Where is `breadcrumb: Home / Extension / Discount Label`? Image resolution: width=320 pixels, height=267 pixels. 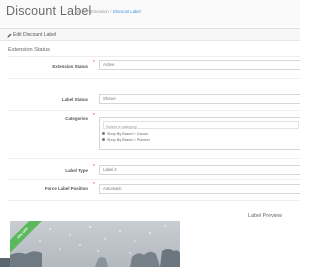 breadcrumb: Home / Extension / Discount Label is located at coordinates (108, 11).